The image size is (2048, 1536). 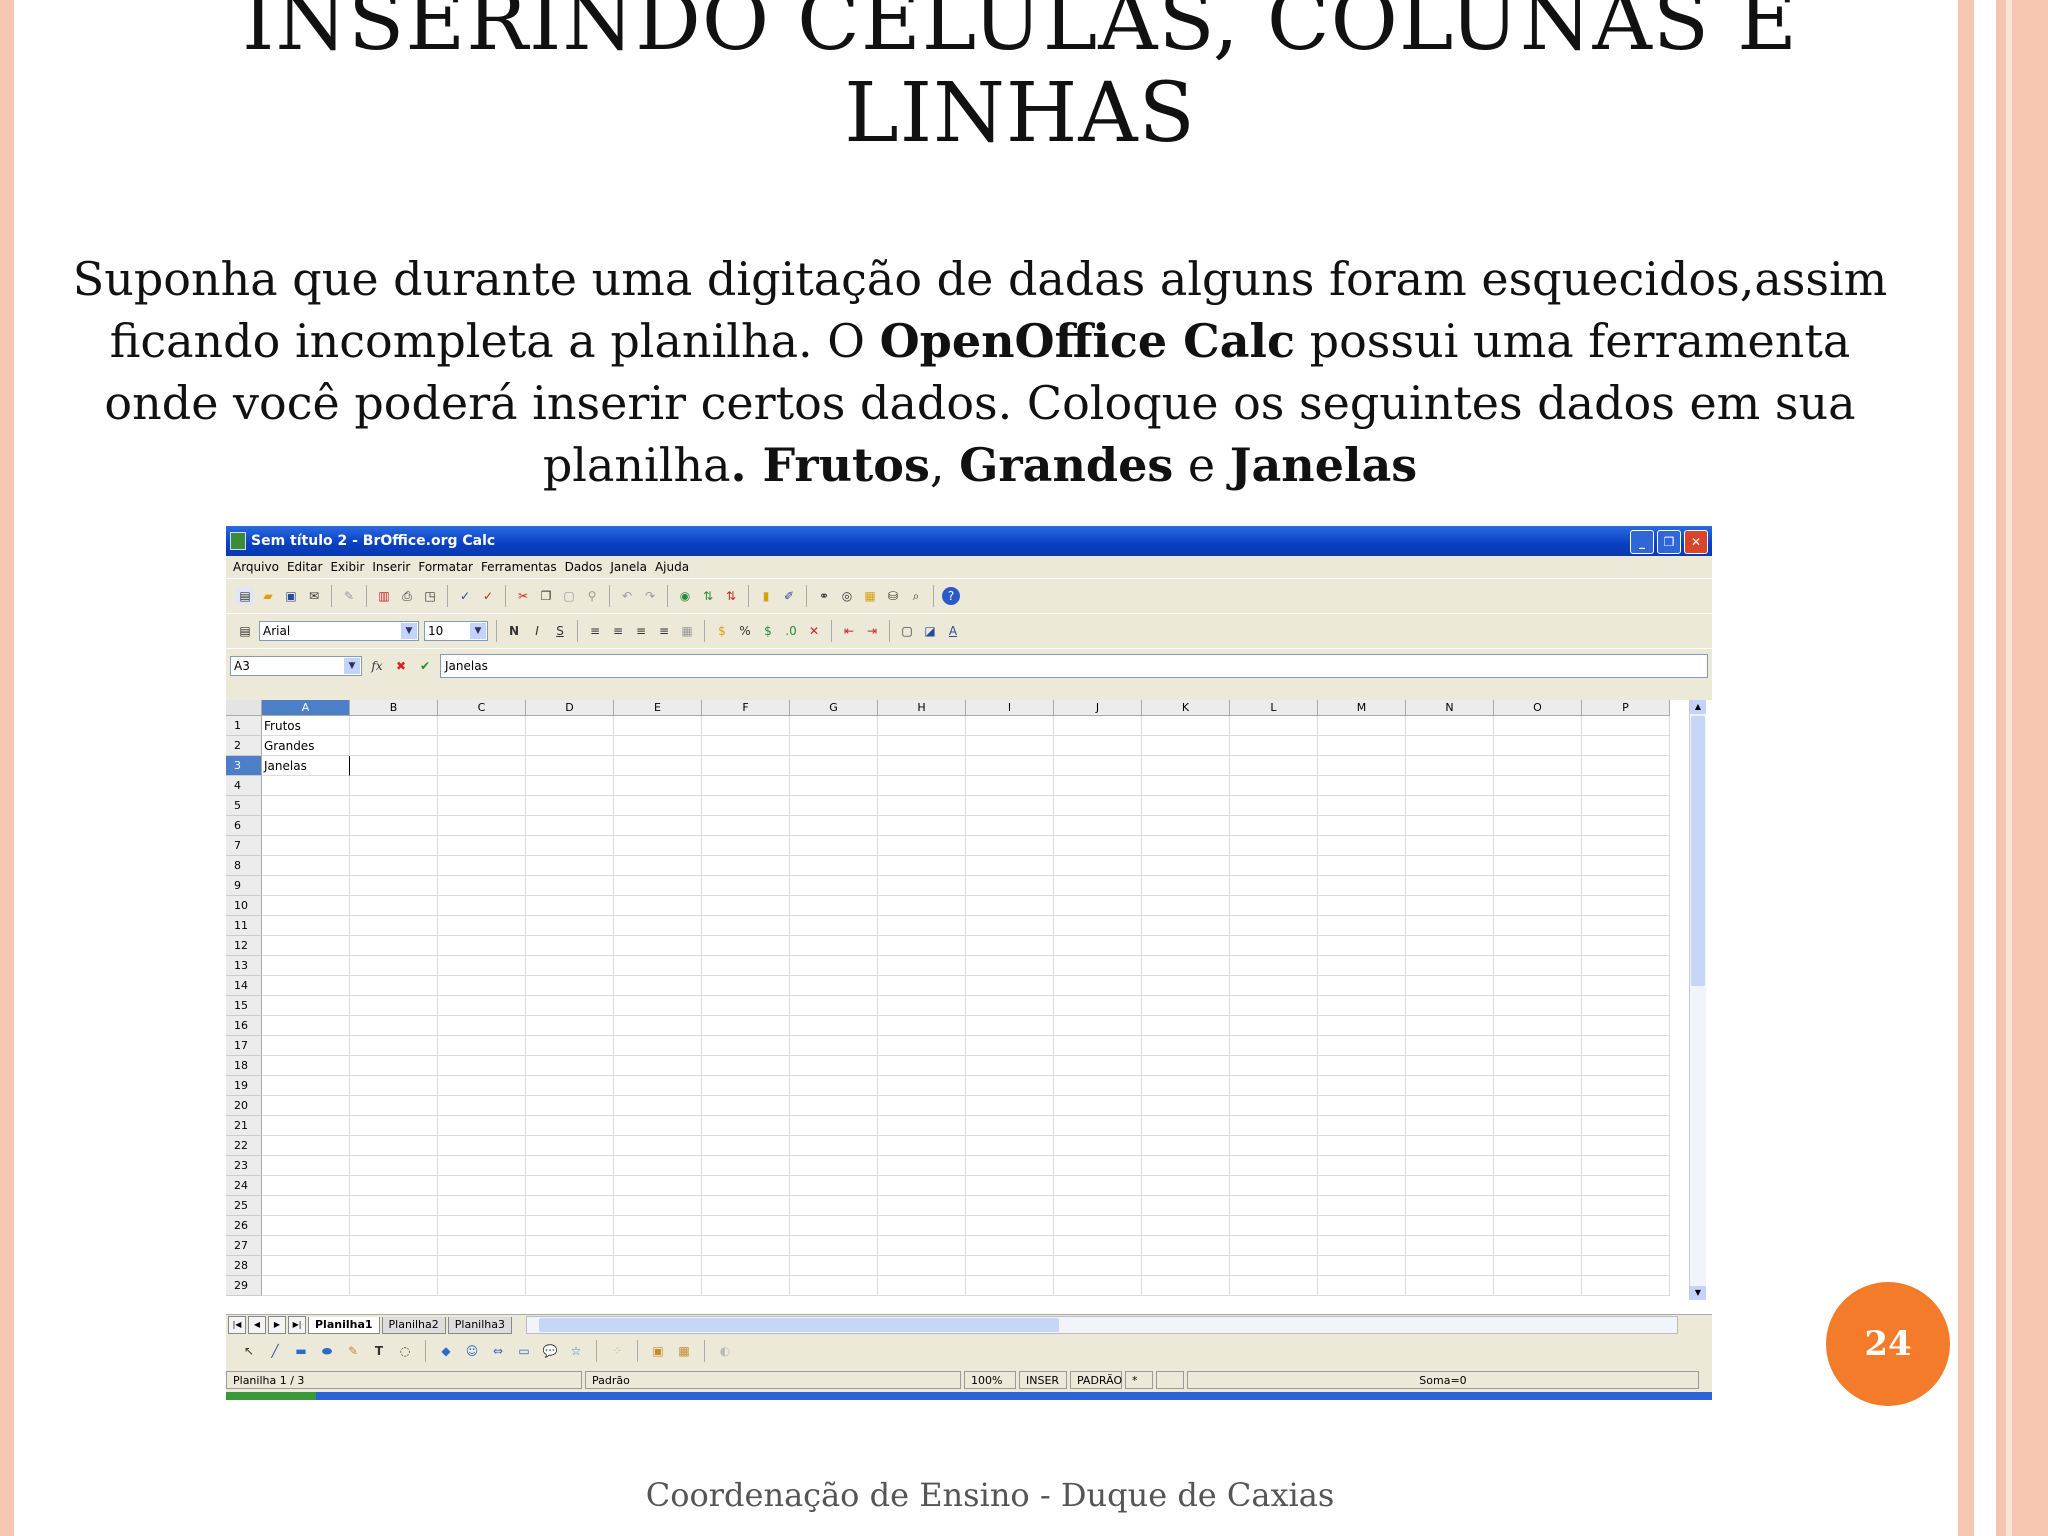 What do you see at coordinates (658, 1206) in the screenshot?
I see `cell-e25` at bounding box center [658, 1206].